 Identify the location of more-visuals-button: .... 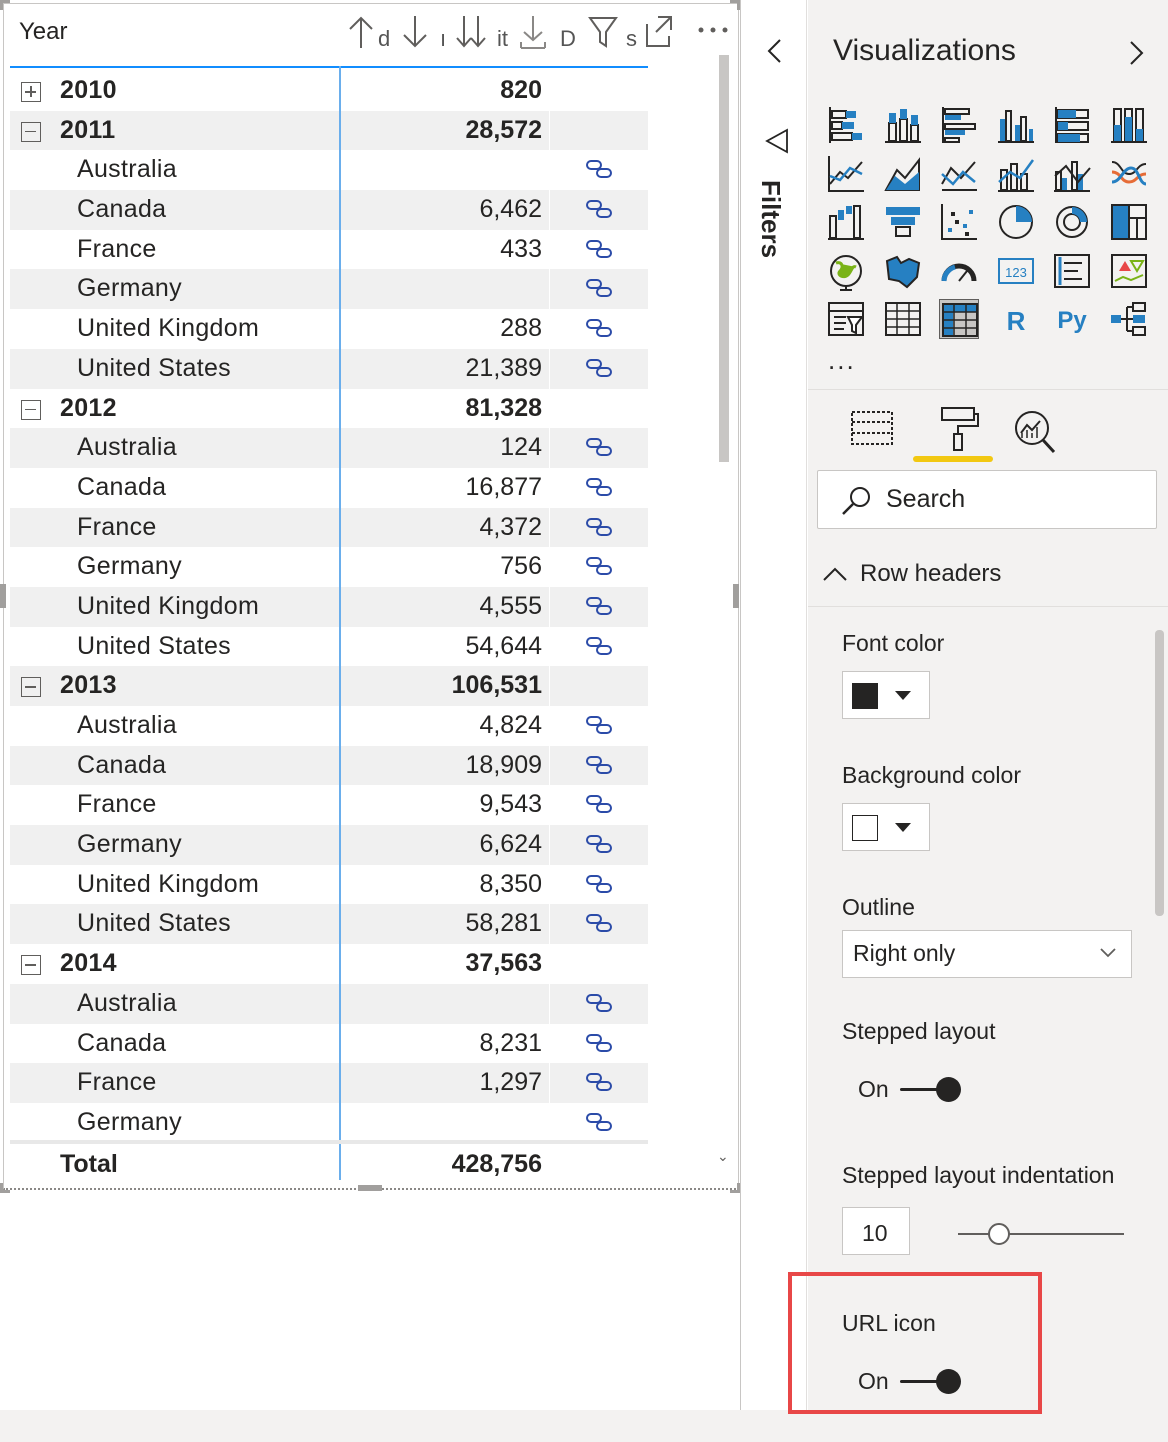
(842, 360).